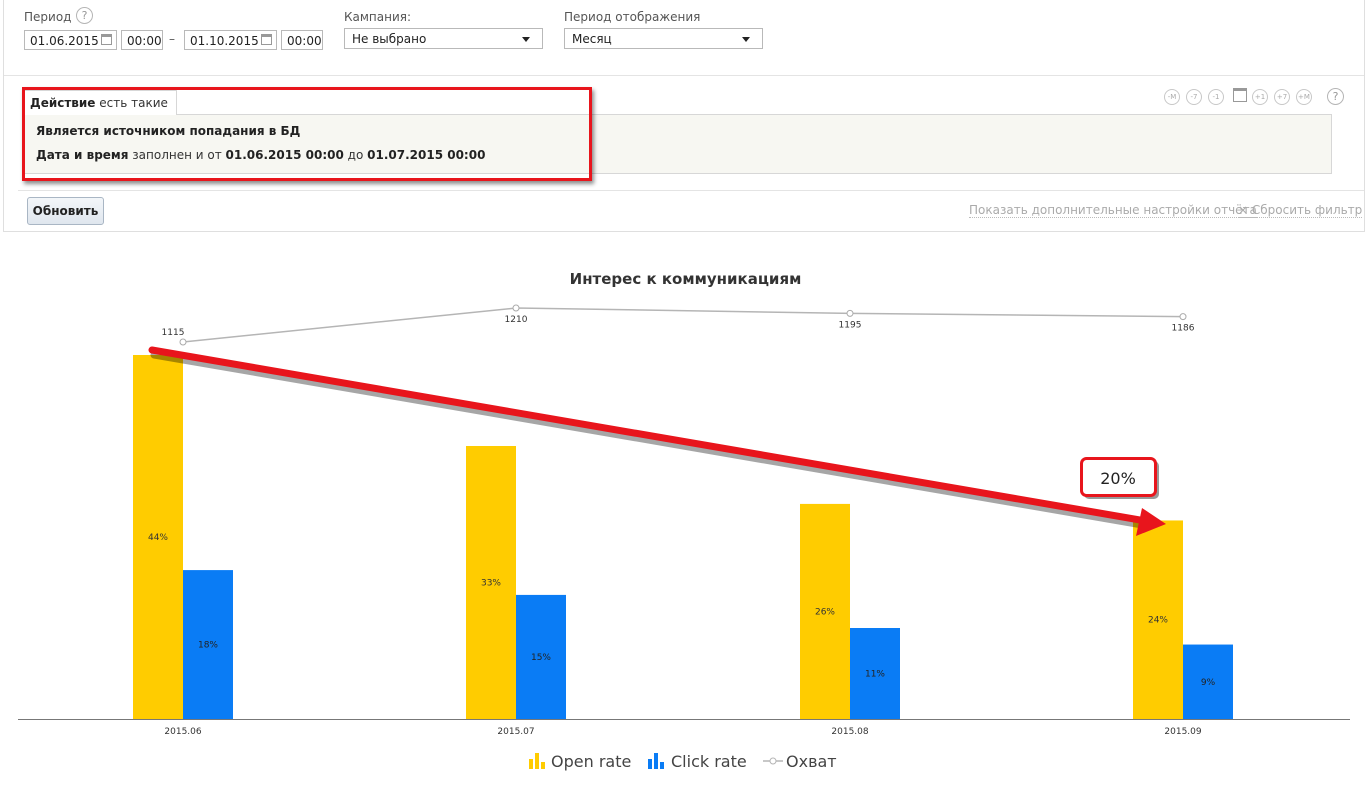 This screenshot has width=1371, height=792. Describe the element at coordinates (307, 134) in the screenshot. I see `highlight-annotation-box` at that location.